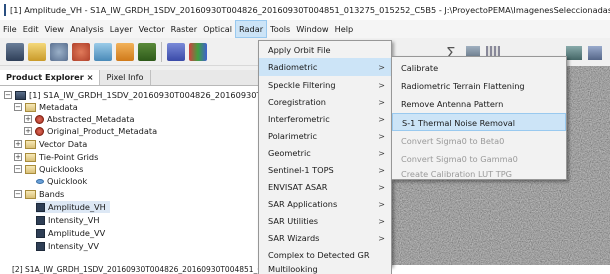 The image size is (610, 274). I want to click on panel-tabs: Product Explorer × Pixel Info, so click(132, 78).